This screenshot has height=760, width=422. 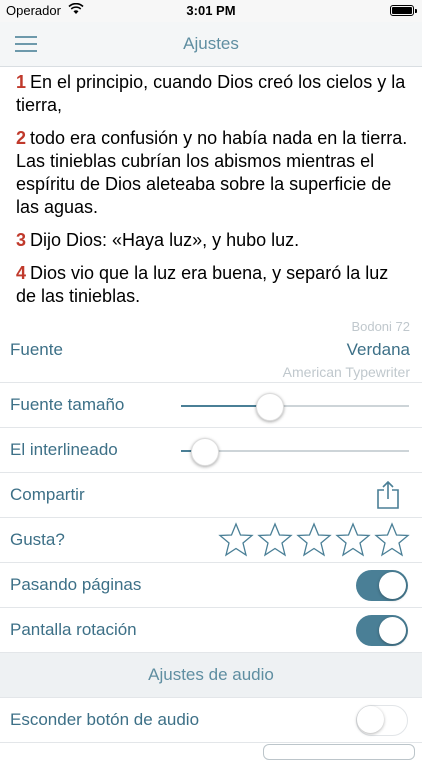 What do you see at coordinates (21, 82) in the screenshot?
I see `verse-number: 1` at bounding box center [21, 82].